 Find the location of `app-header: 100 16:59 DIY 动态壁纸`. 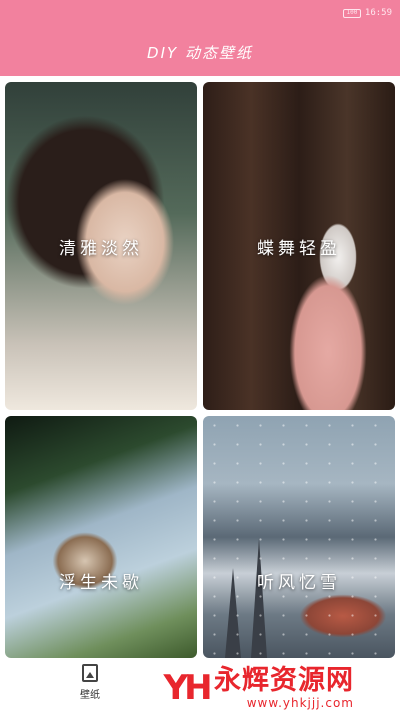

app-header: 100 16:59 DIY 动态壁纸 is located at coordinates (200, 38).